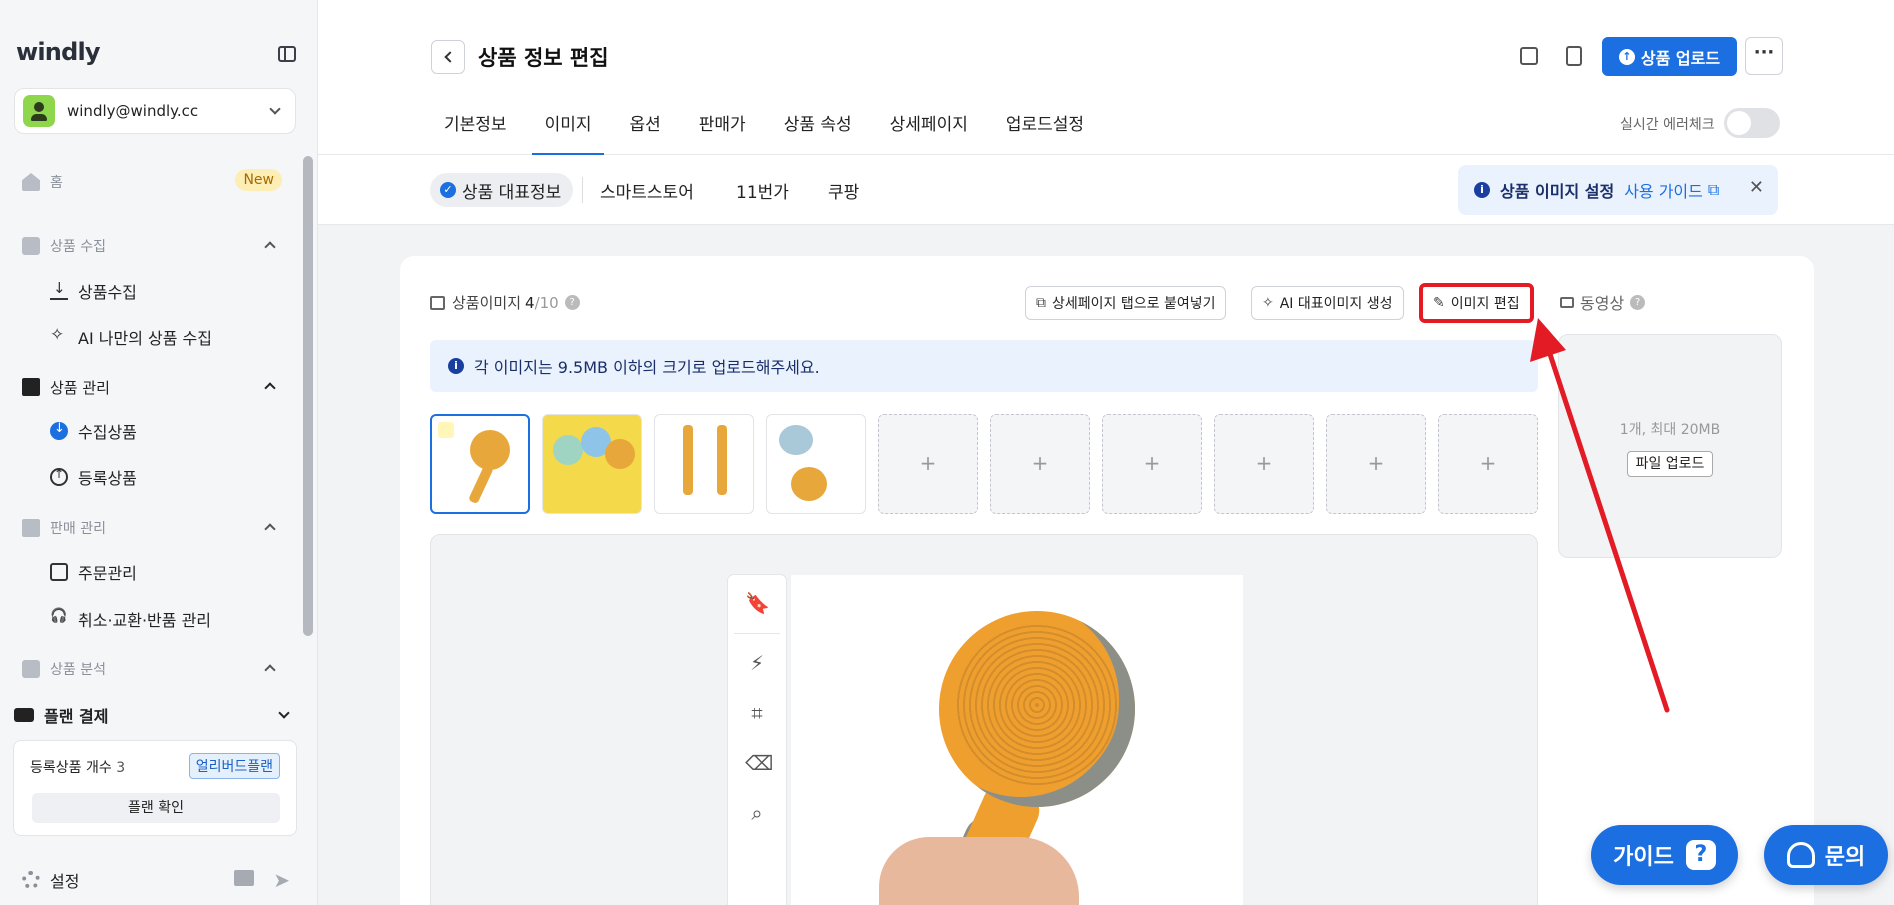  I want to click on divider, so click(582, 190).